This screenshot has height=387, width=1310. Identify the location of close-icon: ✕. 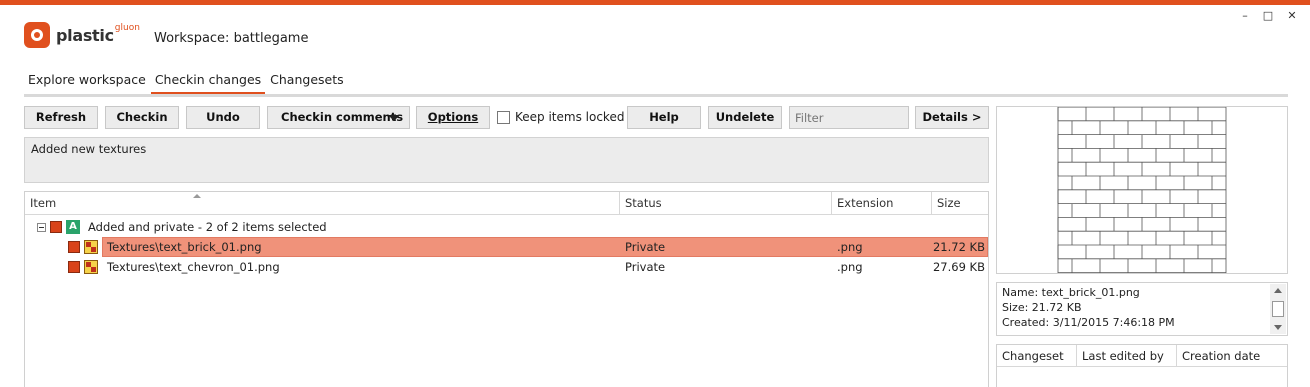
(1292, 16).